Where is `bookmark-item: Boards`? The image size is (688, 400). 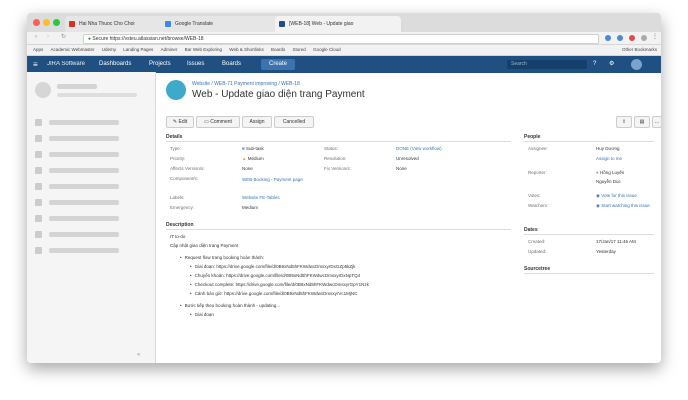 bookmark-item: Boards is located at coordinates (278, 50).